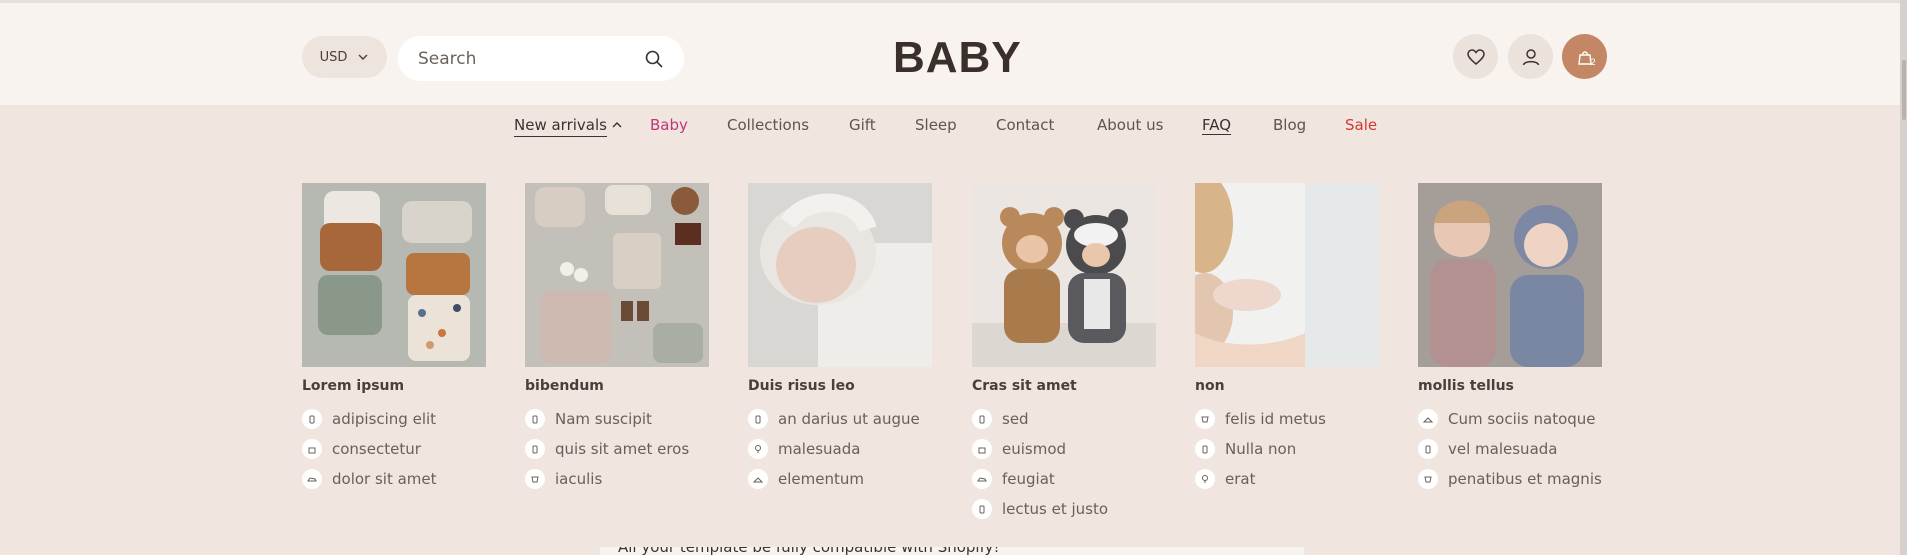  What do you see at coordinates (1064, 509) in the screenshot?
I see `menu-link: lectus et justo` at bounding box center [1064, 509].